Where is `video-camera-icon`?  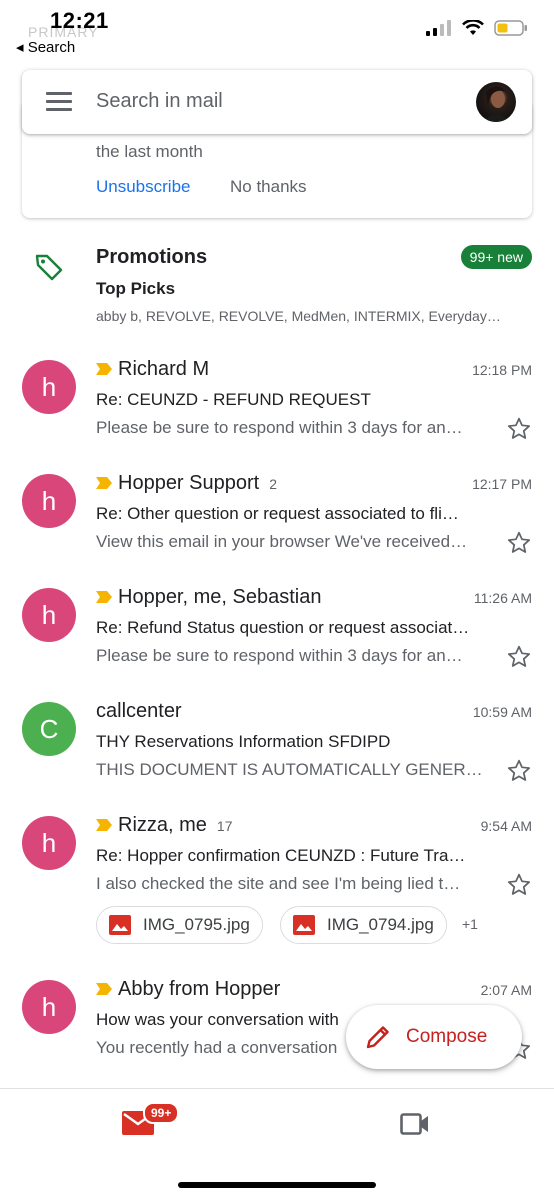 video-camera-icon is located at coordinates (415, 1124).